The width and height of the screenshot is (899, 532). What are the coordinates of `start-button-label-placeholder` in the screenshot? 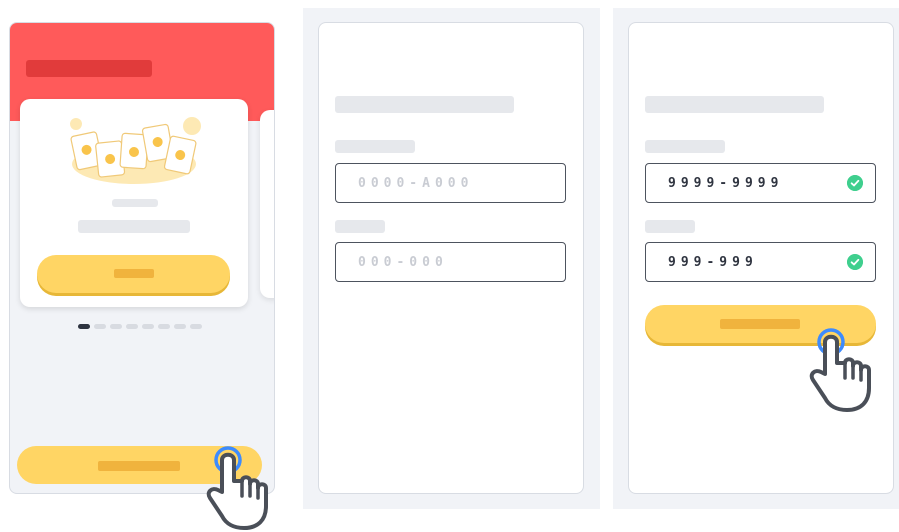 It's located at (139, 466).